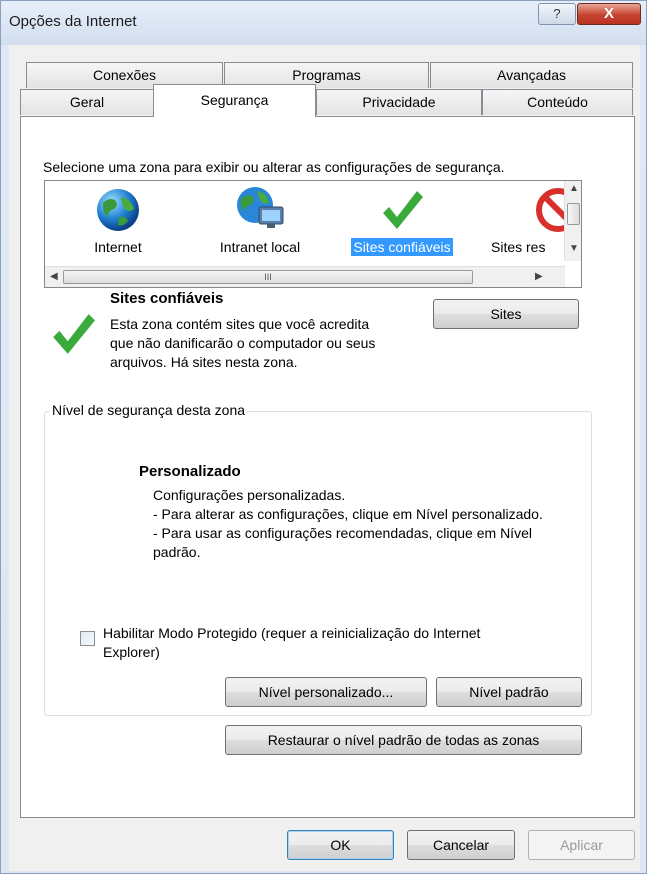  What do you see at coordinates (557, 102) in the screenshot?
I see `tab-conteudo: Conteúdo` at bounding box center [557, 102].